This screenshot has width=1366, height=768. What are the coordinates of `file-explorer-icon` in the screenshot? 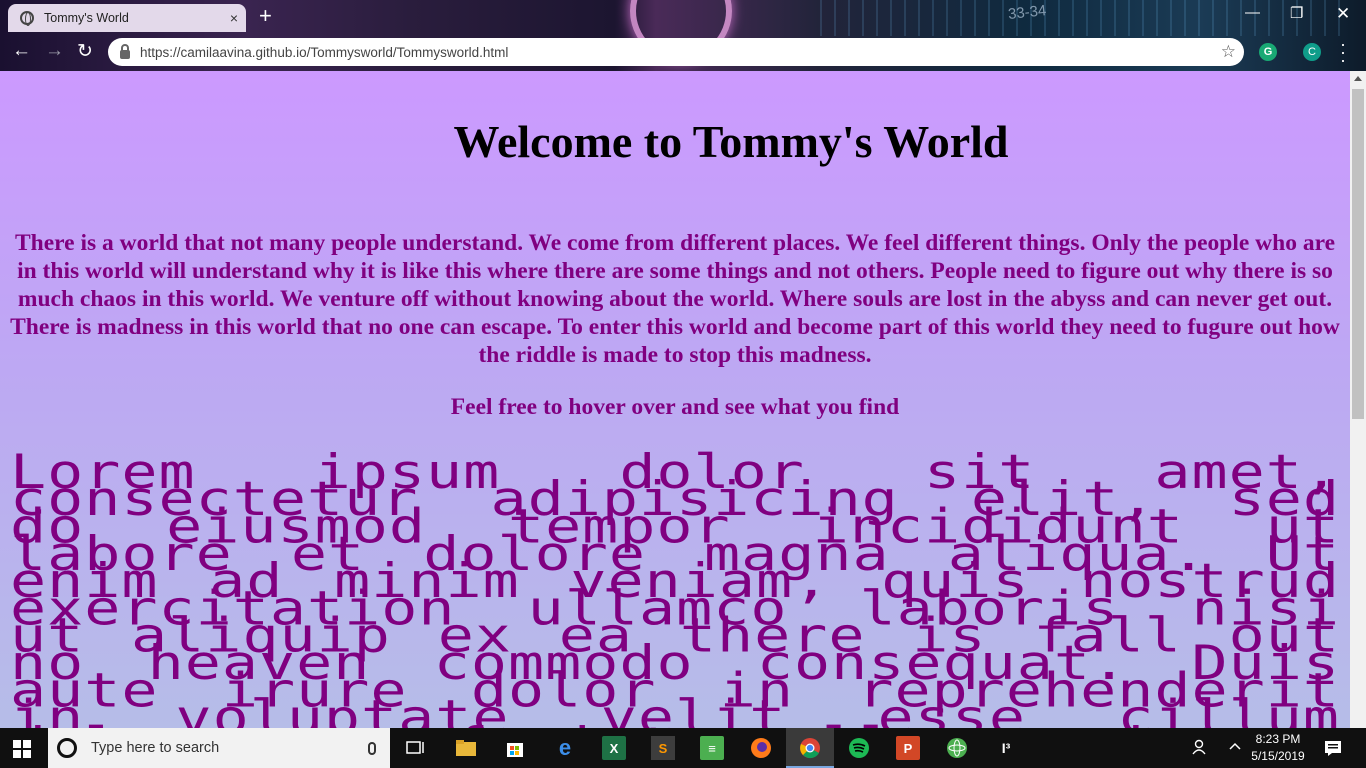 It's located at (466, 748).